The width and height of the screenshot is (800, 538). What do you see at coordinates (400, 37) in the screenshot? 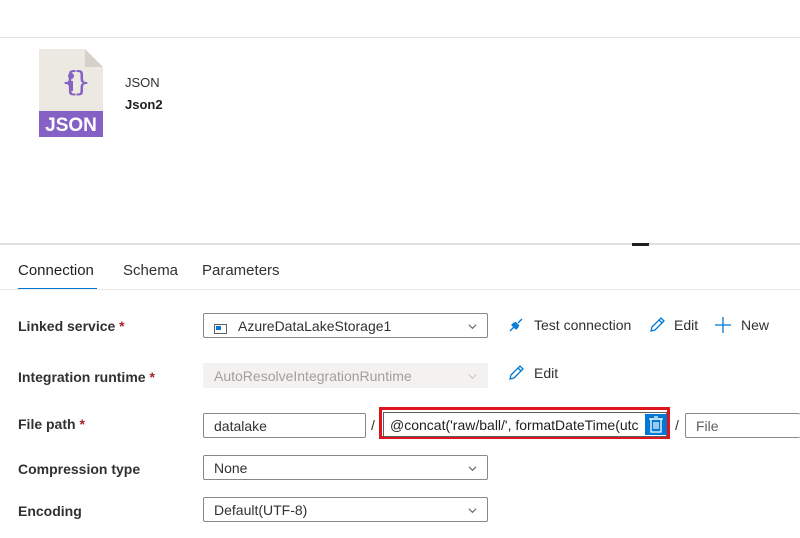
I see `top-divider` at bounding box center [400, 37].